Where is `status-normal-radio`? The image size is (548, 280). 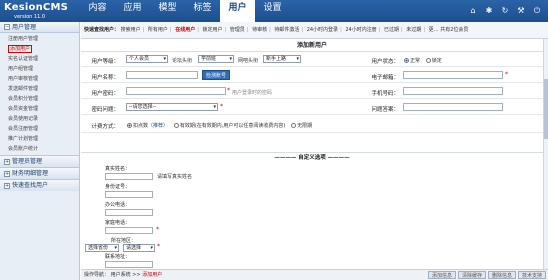
status-normal-radio is located at coordinates (406, 60).